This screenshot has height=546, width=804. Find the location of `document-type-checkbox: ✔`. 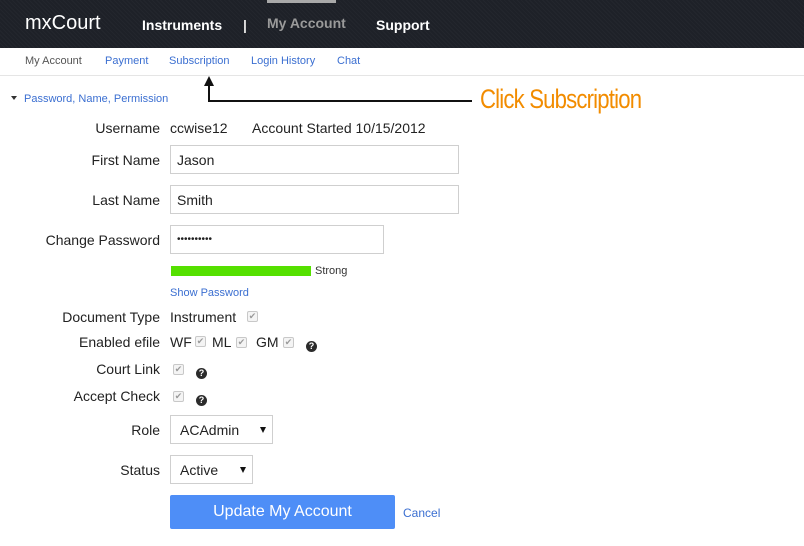

document-type-checkbox: ✔ is located at coordinates (252, 316).